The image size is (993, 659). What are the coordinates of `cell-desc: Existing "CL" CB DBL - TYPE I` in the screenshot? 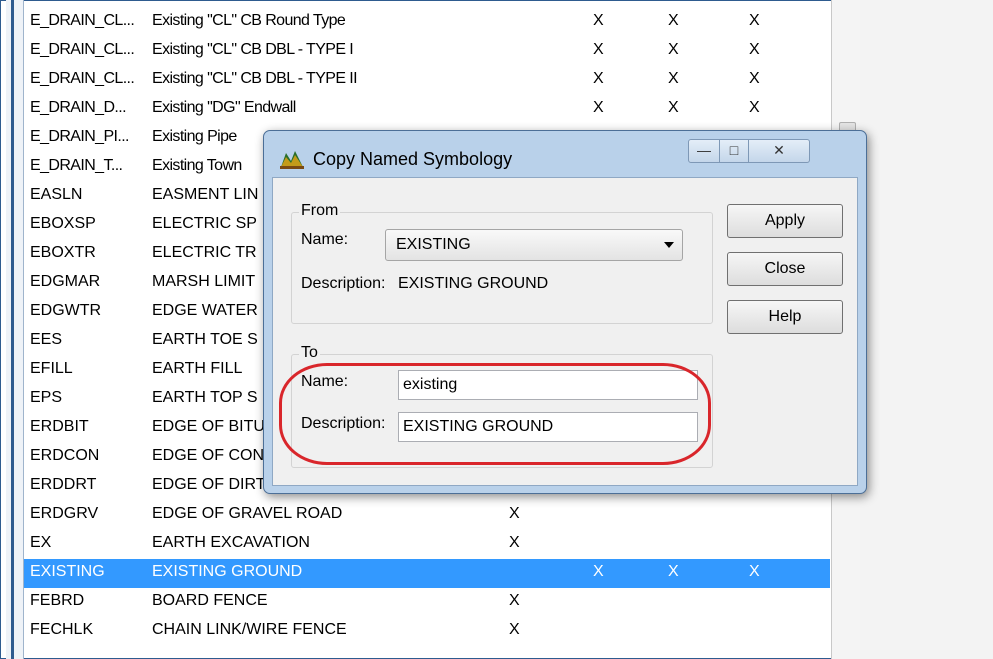 It's located at (253, 49).